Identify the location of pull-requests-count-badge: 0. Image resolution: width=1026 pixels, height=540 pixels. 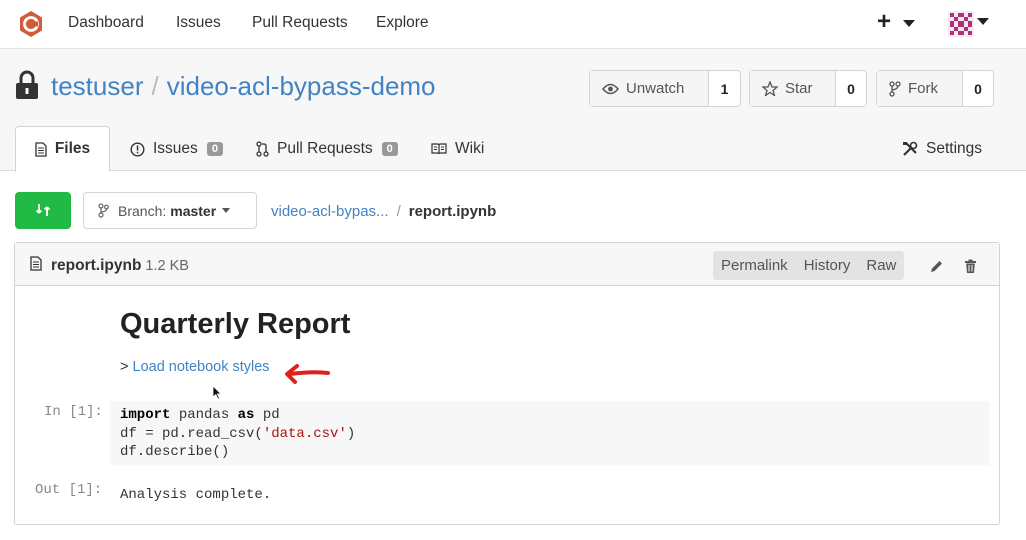
(389, 149).